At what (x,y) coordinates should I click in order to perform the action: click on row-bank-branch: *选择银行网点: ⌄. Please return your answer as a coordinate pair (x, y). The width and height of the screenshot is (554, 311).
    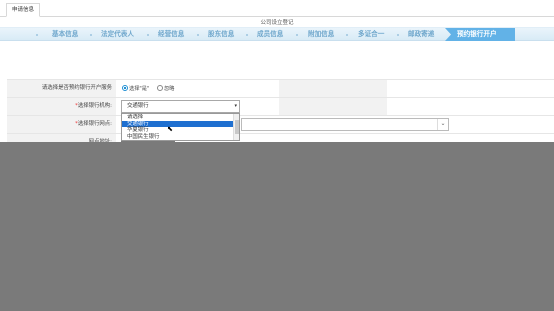
    Looking at the image, I should click on (280, 124).